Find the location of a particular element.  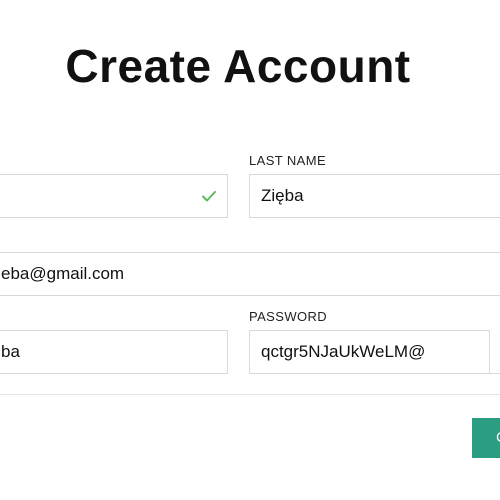

last-name-value: Zięba is located at coordinates (282, 195).